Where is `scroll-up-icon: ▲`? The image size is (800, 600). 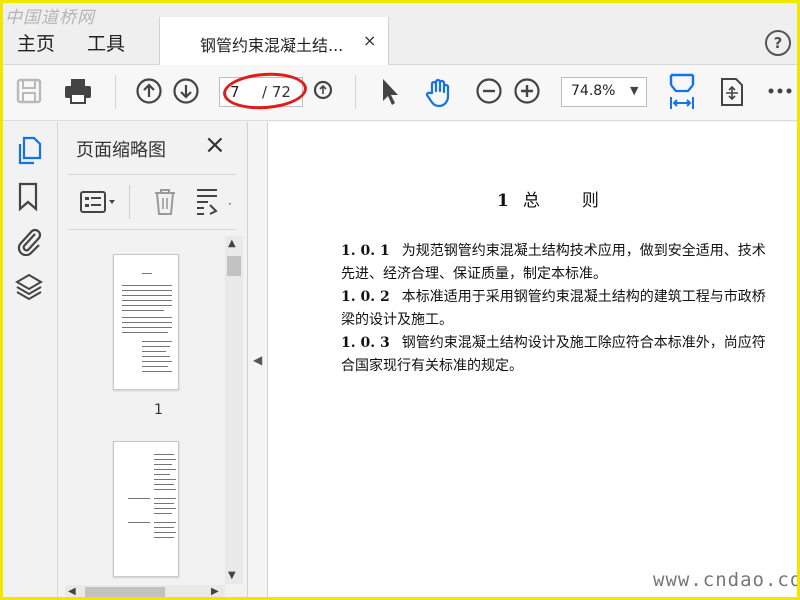 scroll-up-icon: ▲ is located at coordinates (232, 243).